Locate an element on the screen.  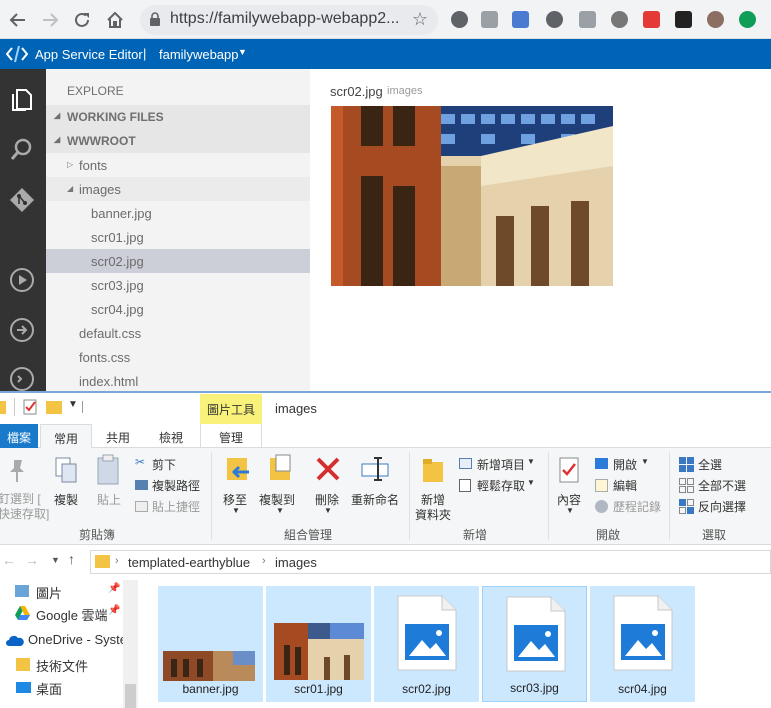
back-icon: ← is located at coordinates (9, 560).